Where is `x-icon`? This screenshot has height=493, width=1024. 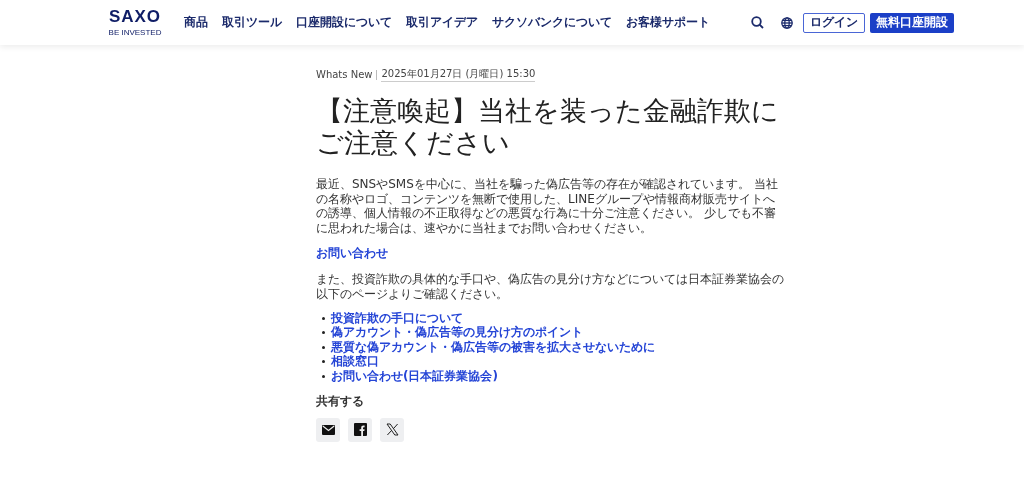 x-icon is located at coordinates (392, 429).